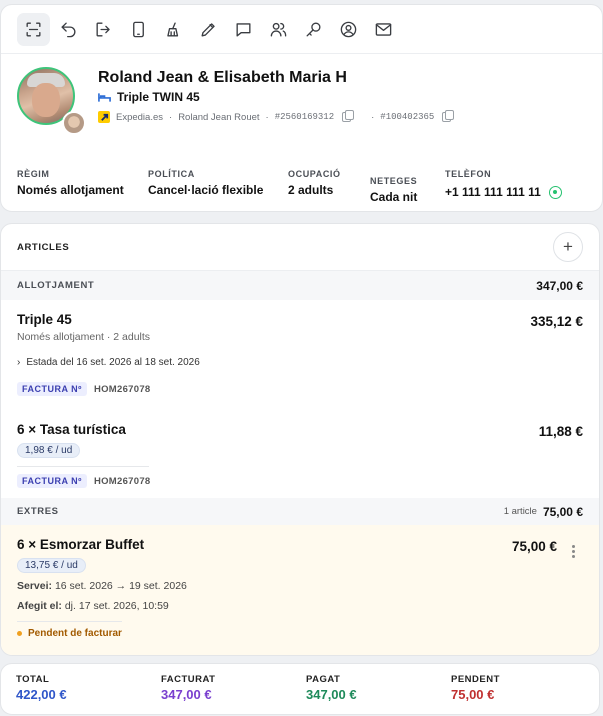 This screenshot has width=603, height=716. Describe the element at coordinates (555, 192) in the screenshot. I see `whatsapp-icon` at that location.